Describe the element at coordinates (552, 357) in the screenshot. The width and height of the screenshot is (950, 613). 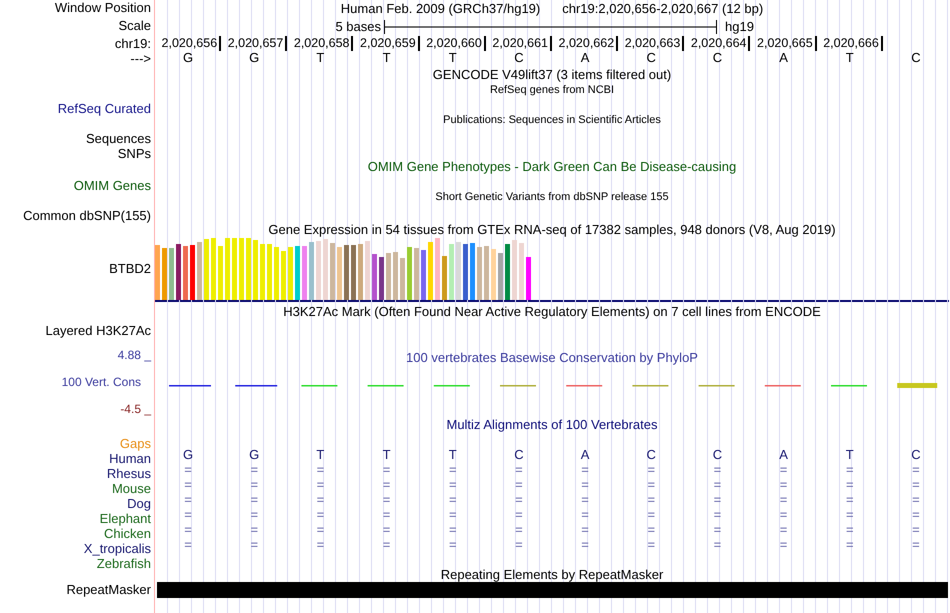
I see `track-title: 100 vertebrates Basewise Conservation by PhyloP` at that location.